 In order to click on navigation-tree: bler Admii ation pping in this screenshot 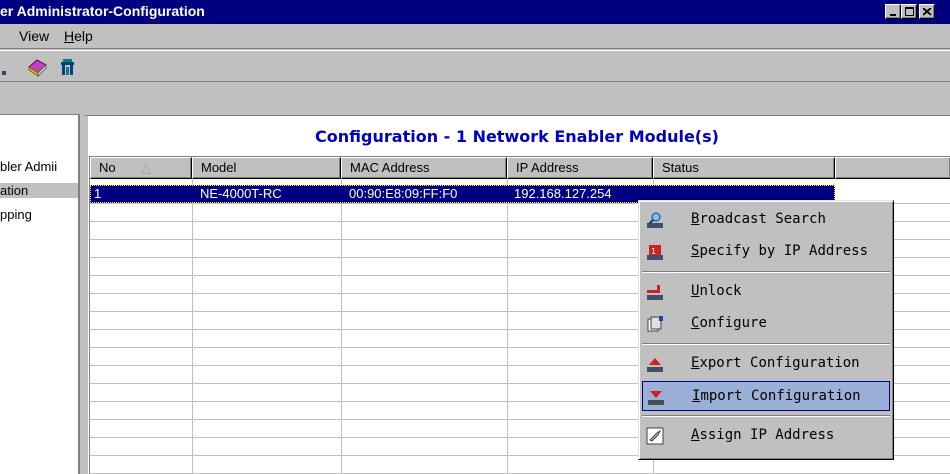, I will do `click(40, 294)`.